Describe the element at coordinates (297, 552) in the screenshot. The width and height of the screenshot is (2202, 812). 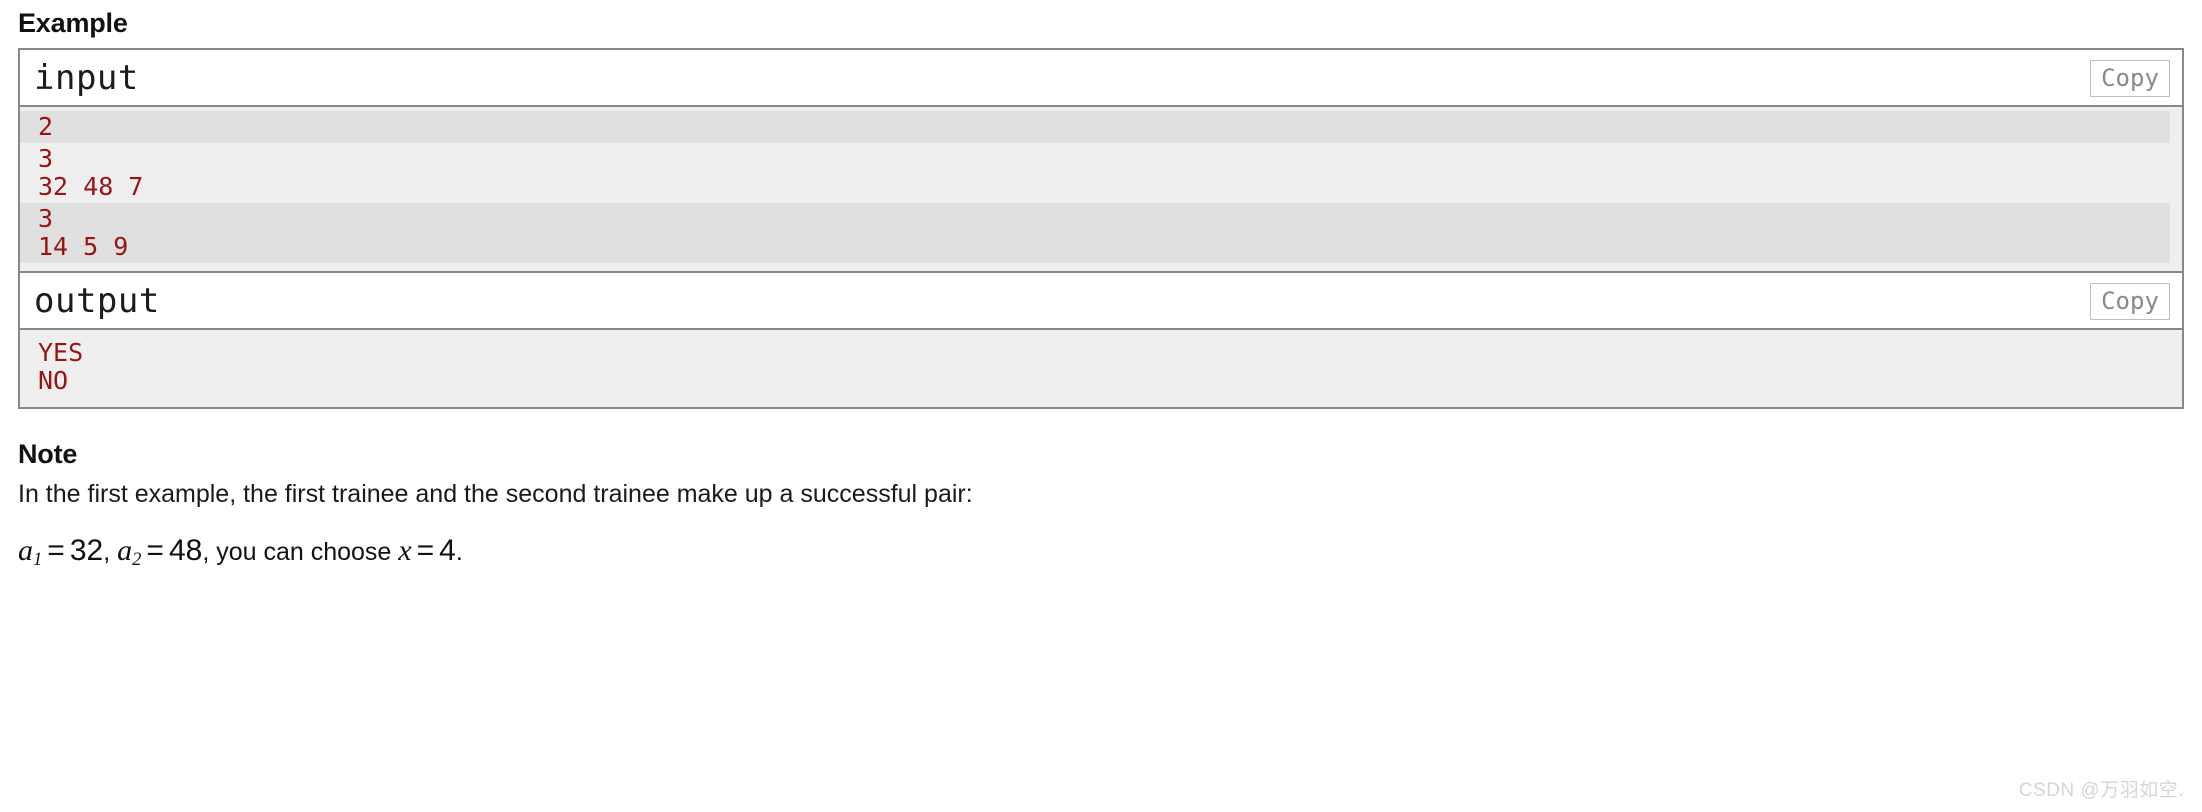
I see `formula-text-middle: , you can choose` at that location.